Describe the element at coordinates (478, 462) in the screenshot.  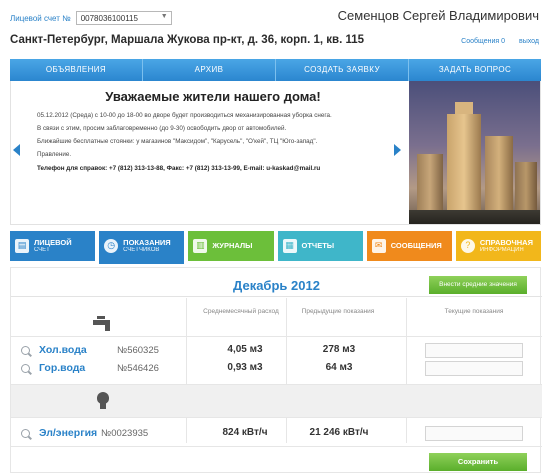
I see `save-button: Сохранить` at that location.